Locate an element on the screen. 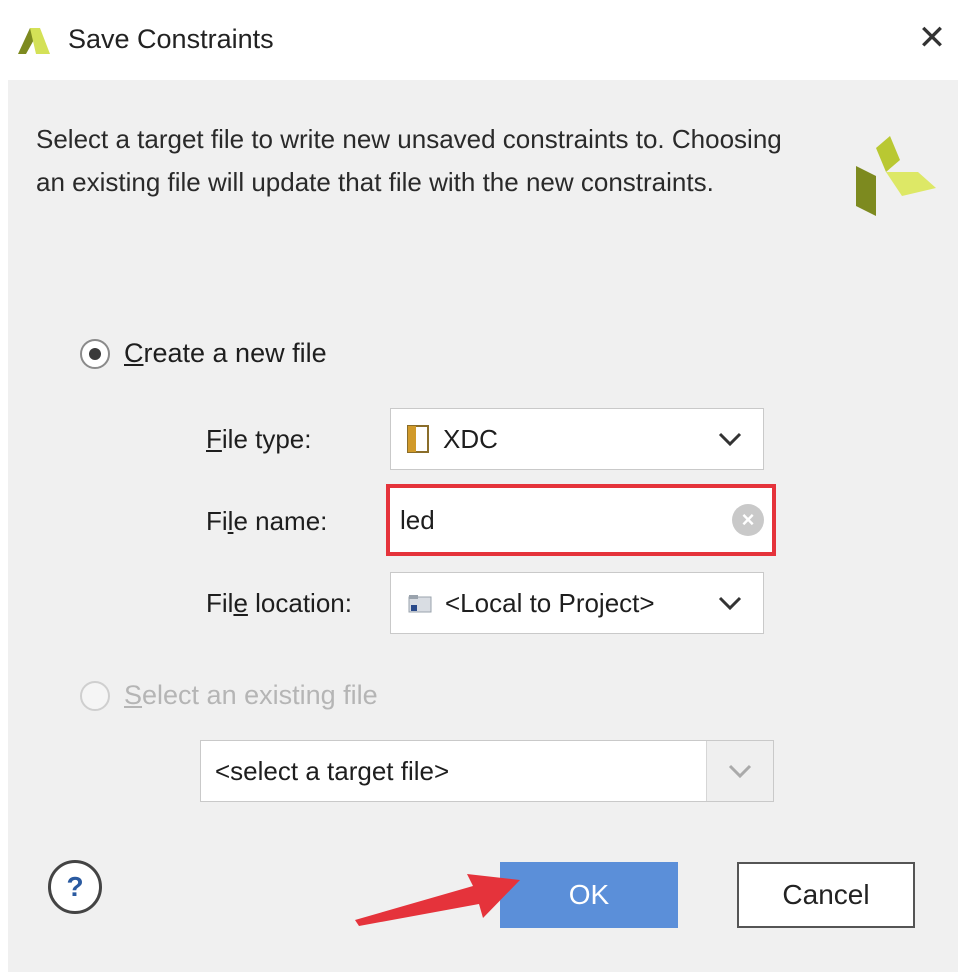 Image resolution: width=966 pixels, height=972 pixels. file-location-label: File location: is located at coordinates (279, 603).